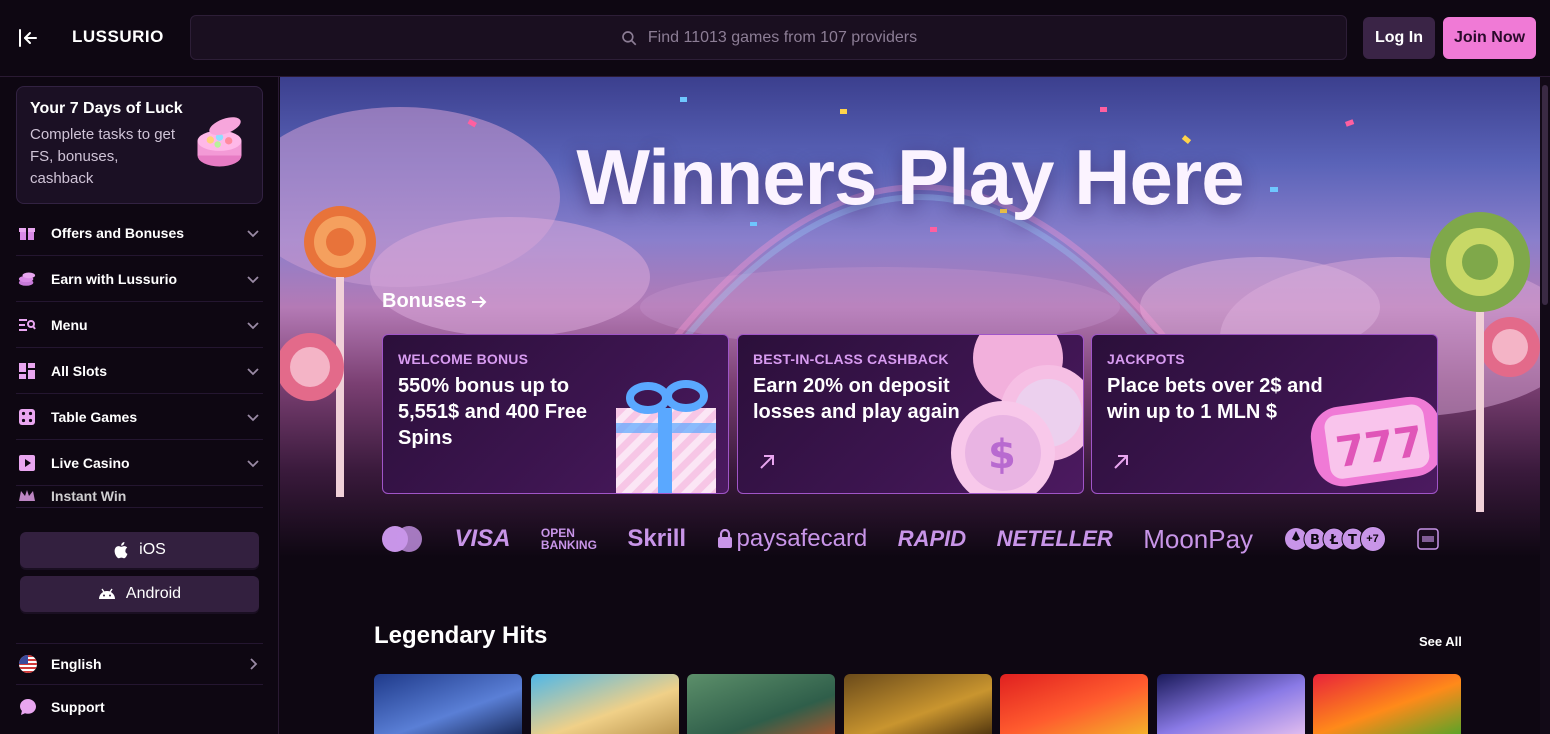 This screenshot has width=1550, height=734. I want to click on sidebar-item-menu: Menu, so click(139, 325).